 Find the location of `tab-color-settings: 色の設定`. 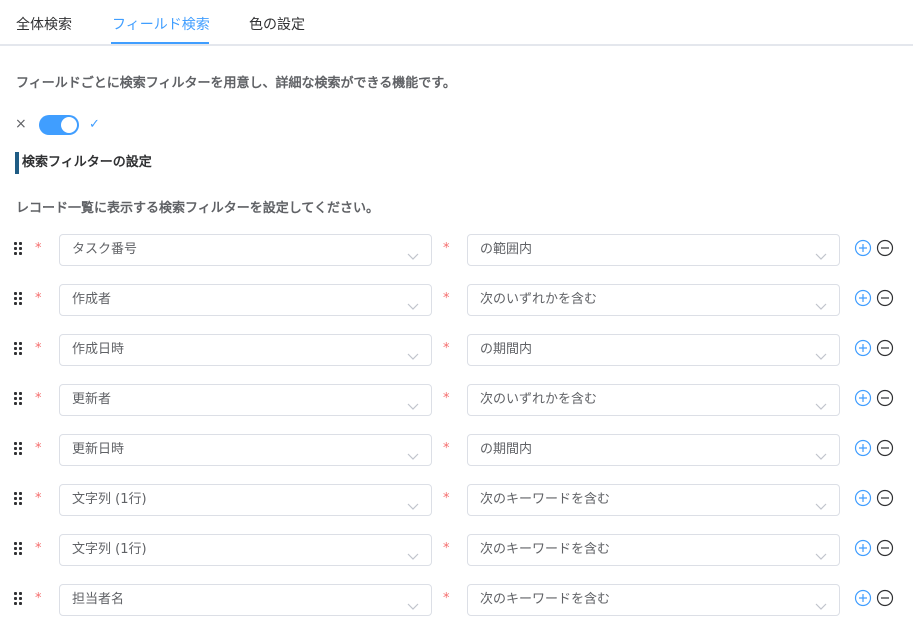

tab-color-settings: 色の設定 is located at coordinates (277, 25).